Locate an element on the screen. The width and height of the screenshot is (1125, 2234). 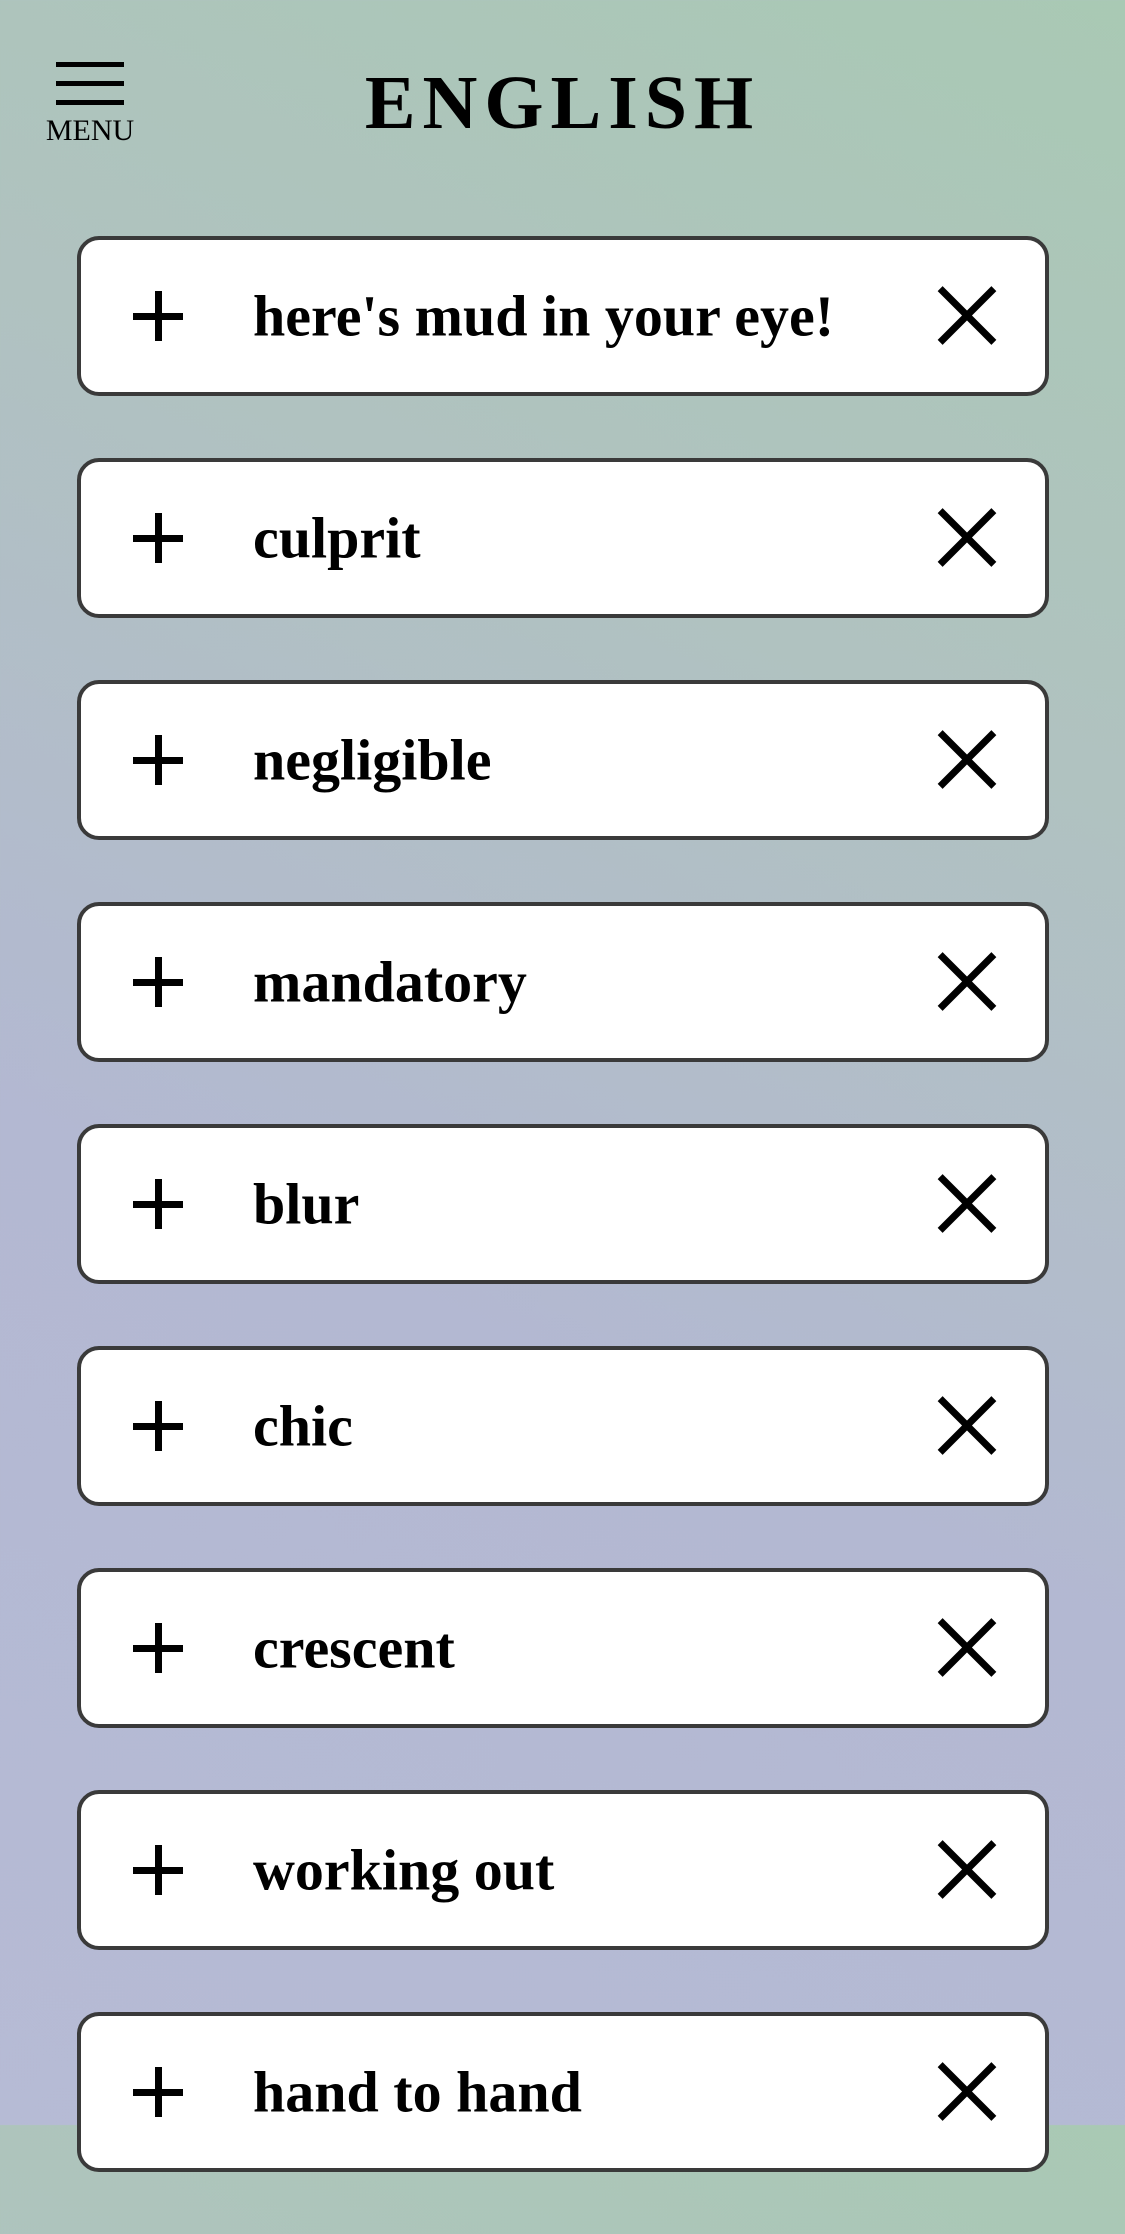
word-row: crescent is located at coordinates (563, 1648).